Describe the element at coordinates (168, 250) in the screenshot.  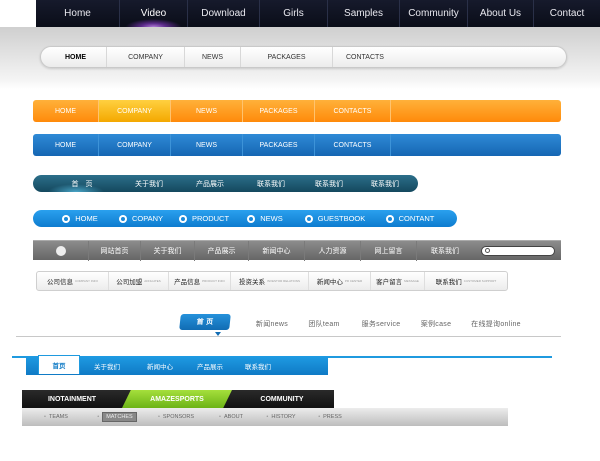
I see `nav7-about: 关于我们` at that location.